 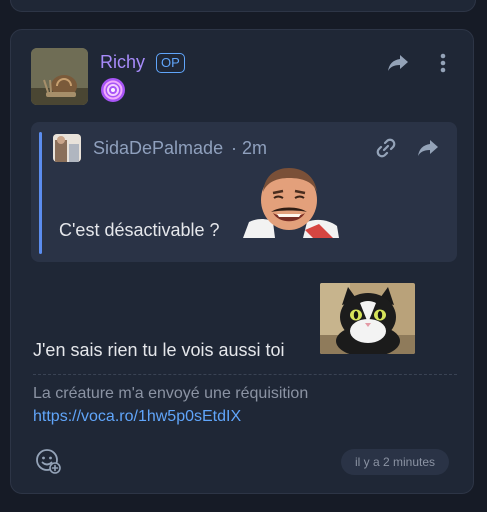 What do you see at coordinates (40, 193) in the screenshot?
I see `quote-accent-bar` at bounding box center [40, 193].